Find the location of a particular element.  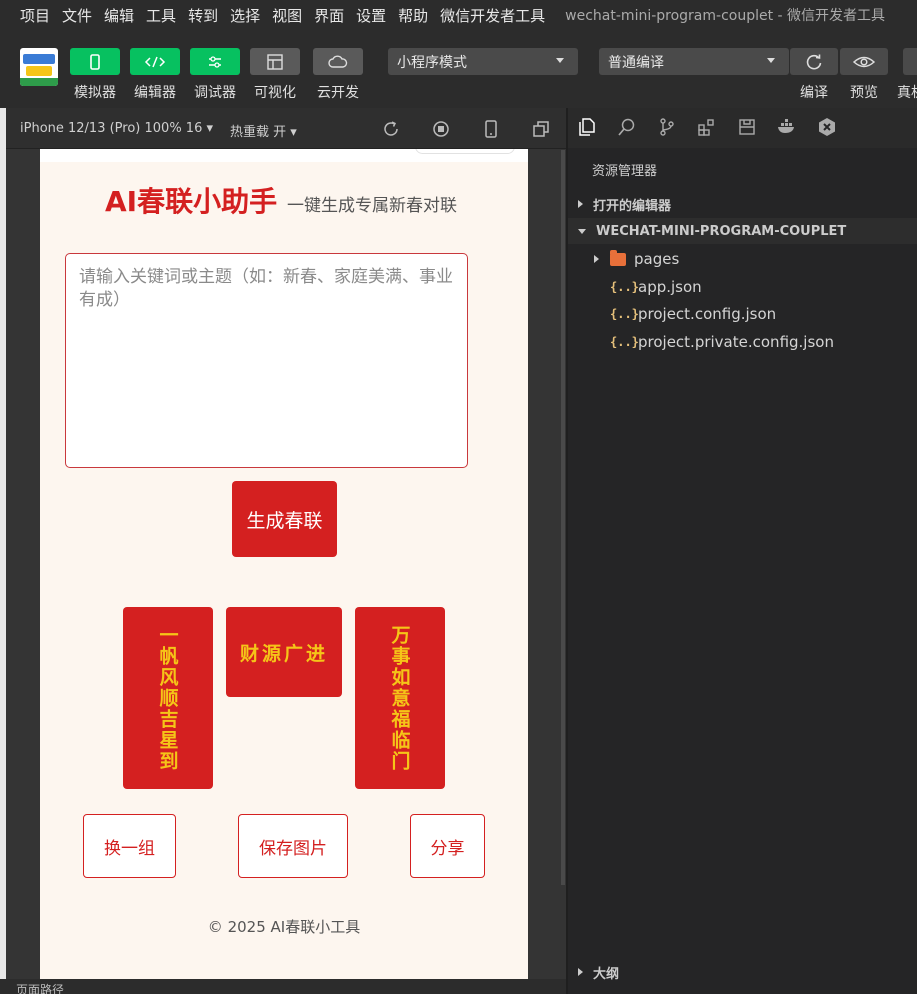

preview-button is located at coordinates (864, 61).